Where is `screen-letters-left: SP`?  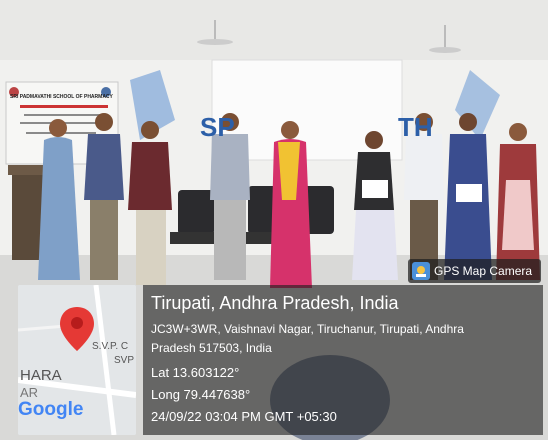 screen-letters-left: SP is located at coordinates (217, 127).